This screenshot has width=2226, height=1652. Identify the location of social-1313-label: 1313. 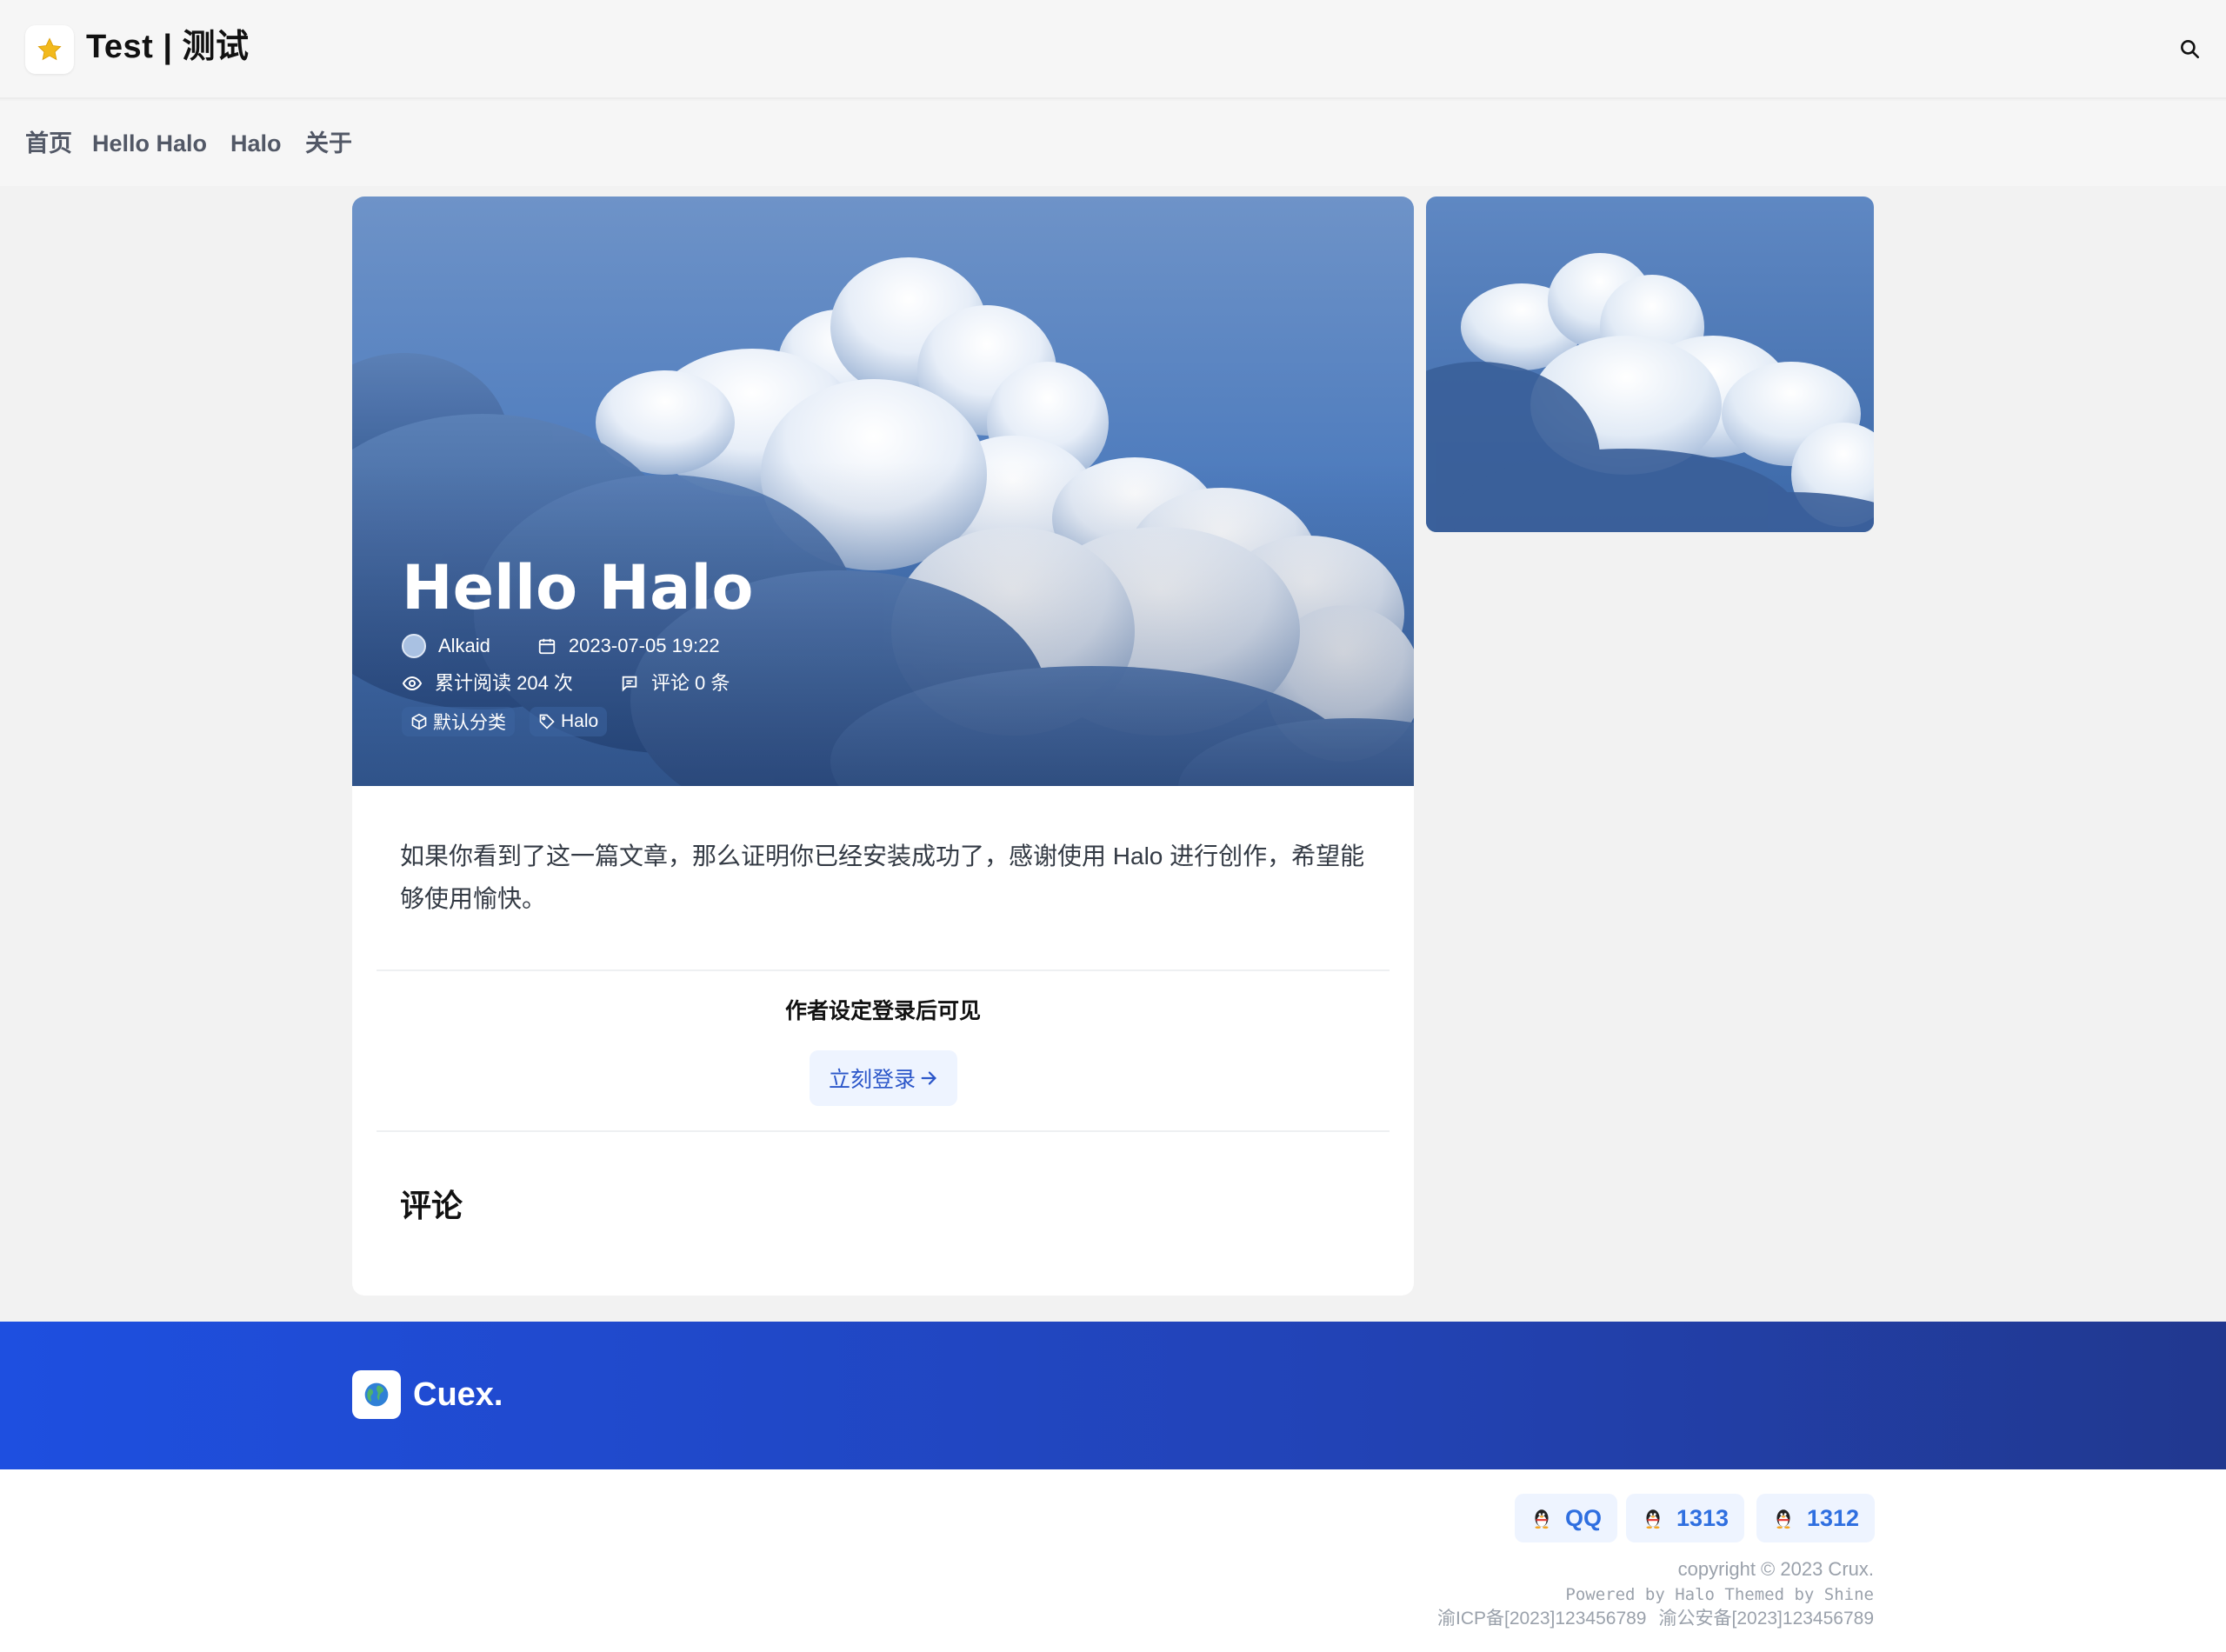
(1702, 1517).